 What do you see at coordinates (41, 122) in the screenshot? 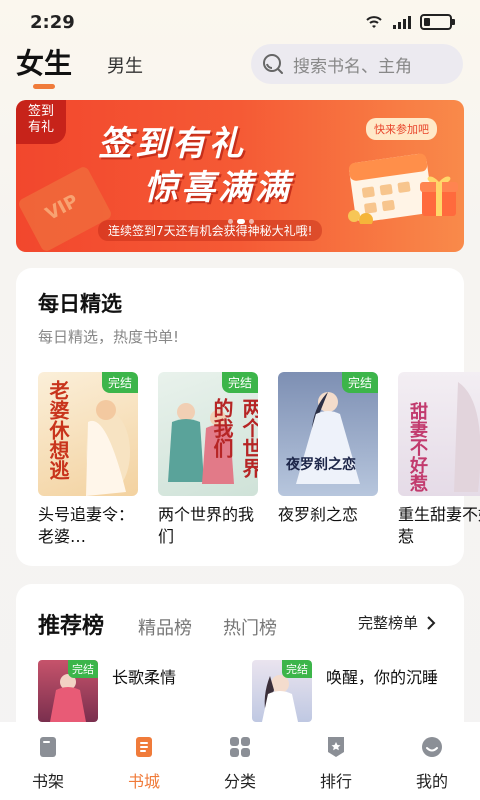
I see `banner-corner-tag: 签到 有礼` at bounding box center [41, 122].